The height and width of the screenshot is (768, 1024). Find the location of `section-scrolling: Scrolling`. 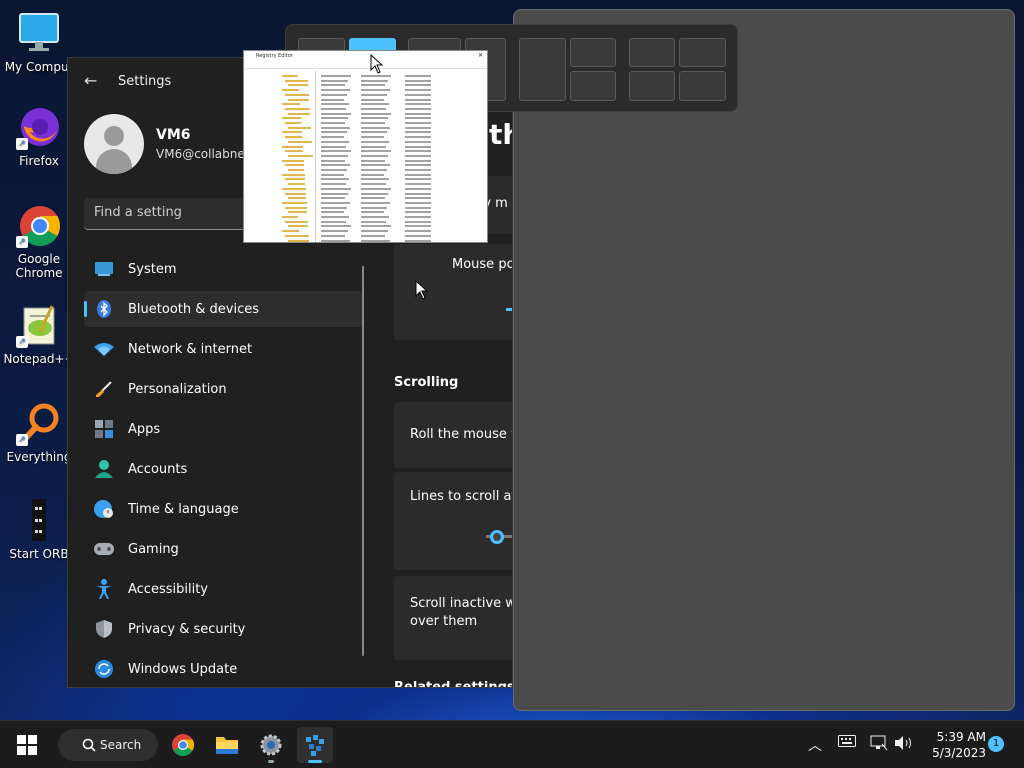

section-scrolling: Scrolling is located at coordinates (426, 382).